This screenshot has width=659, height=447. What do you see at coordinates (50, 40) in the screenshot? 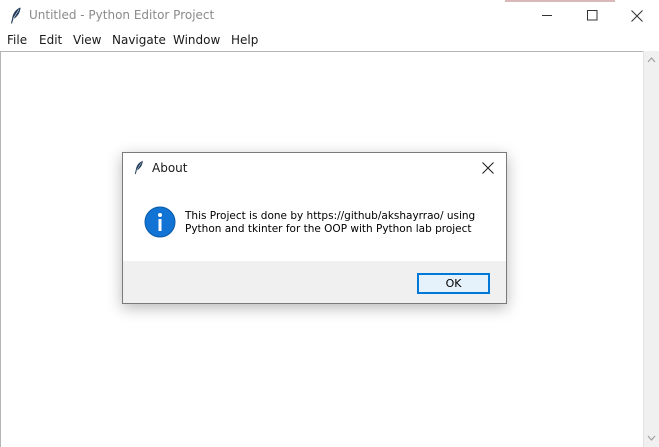
I see `menu-edit: Edit` at bounding box center [50, 40].